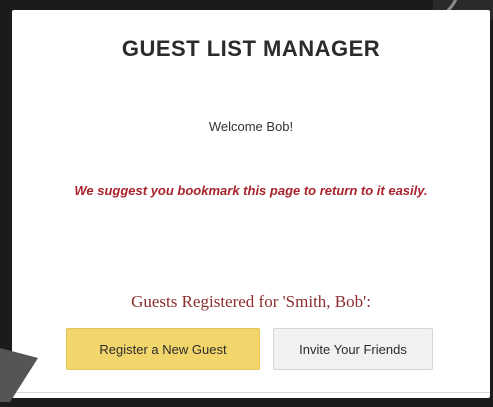 The height and width of the screenshot is (407, 493). Describe the element at coordinates (251, 48) in the screenshot. I see `page-title: GUEST LIST MANAGER` at that location.